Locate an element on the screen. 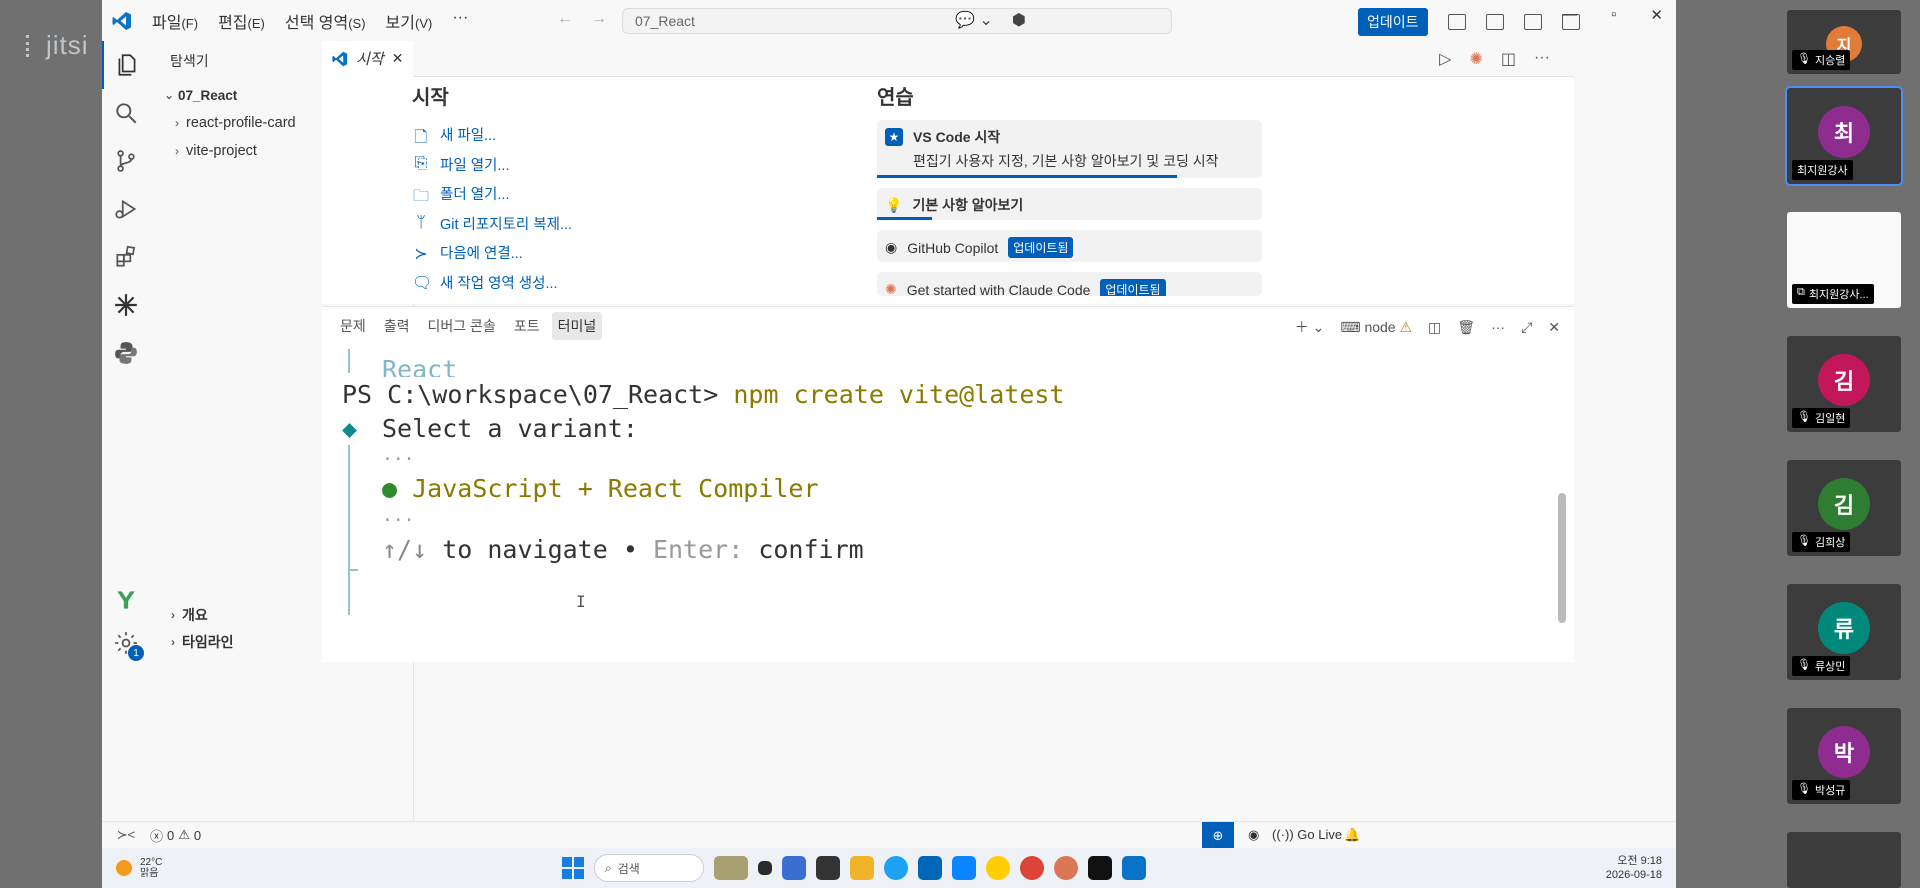 This screenshot has height=888, width=1920. update-button: 업데이트 is located at coordinates (1393, 22).